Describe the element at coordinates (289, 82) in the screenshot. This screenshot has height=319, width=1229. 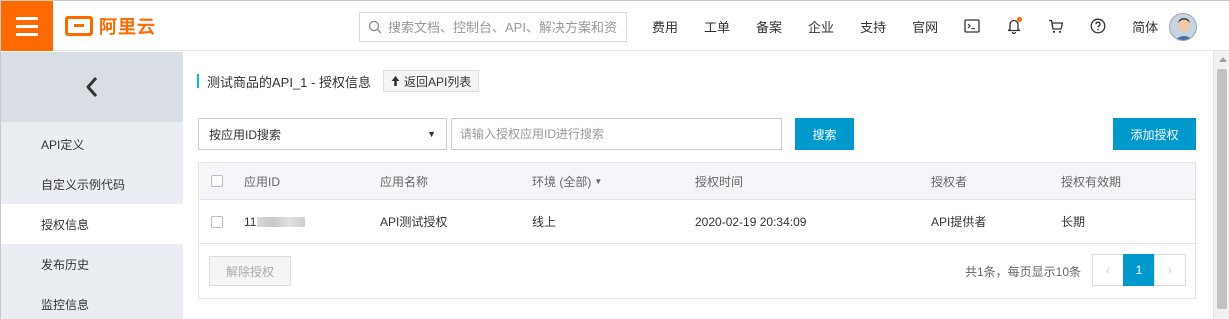
I see `page-title: 测试商品的API_1 - 授权信息` at that location.